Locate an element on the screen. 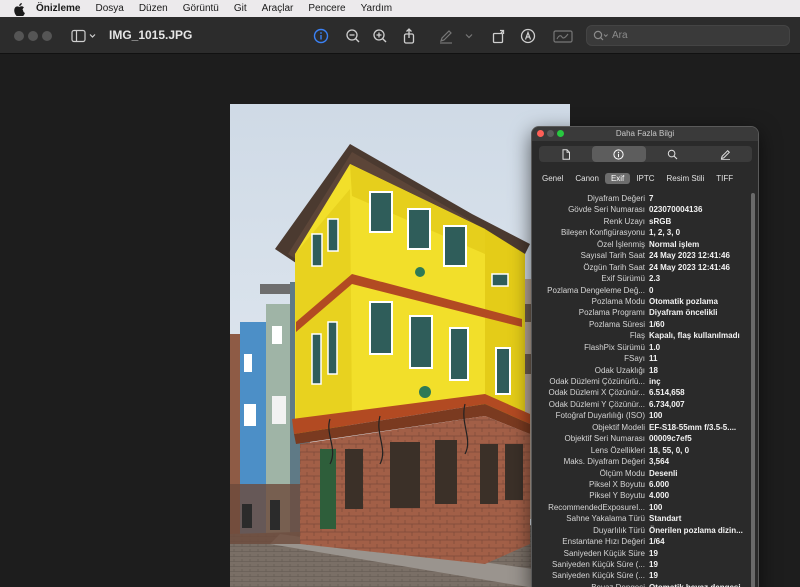 The width and height of the screenshot is (800, 587). search-field is located at coordinates (688, 35).